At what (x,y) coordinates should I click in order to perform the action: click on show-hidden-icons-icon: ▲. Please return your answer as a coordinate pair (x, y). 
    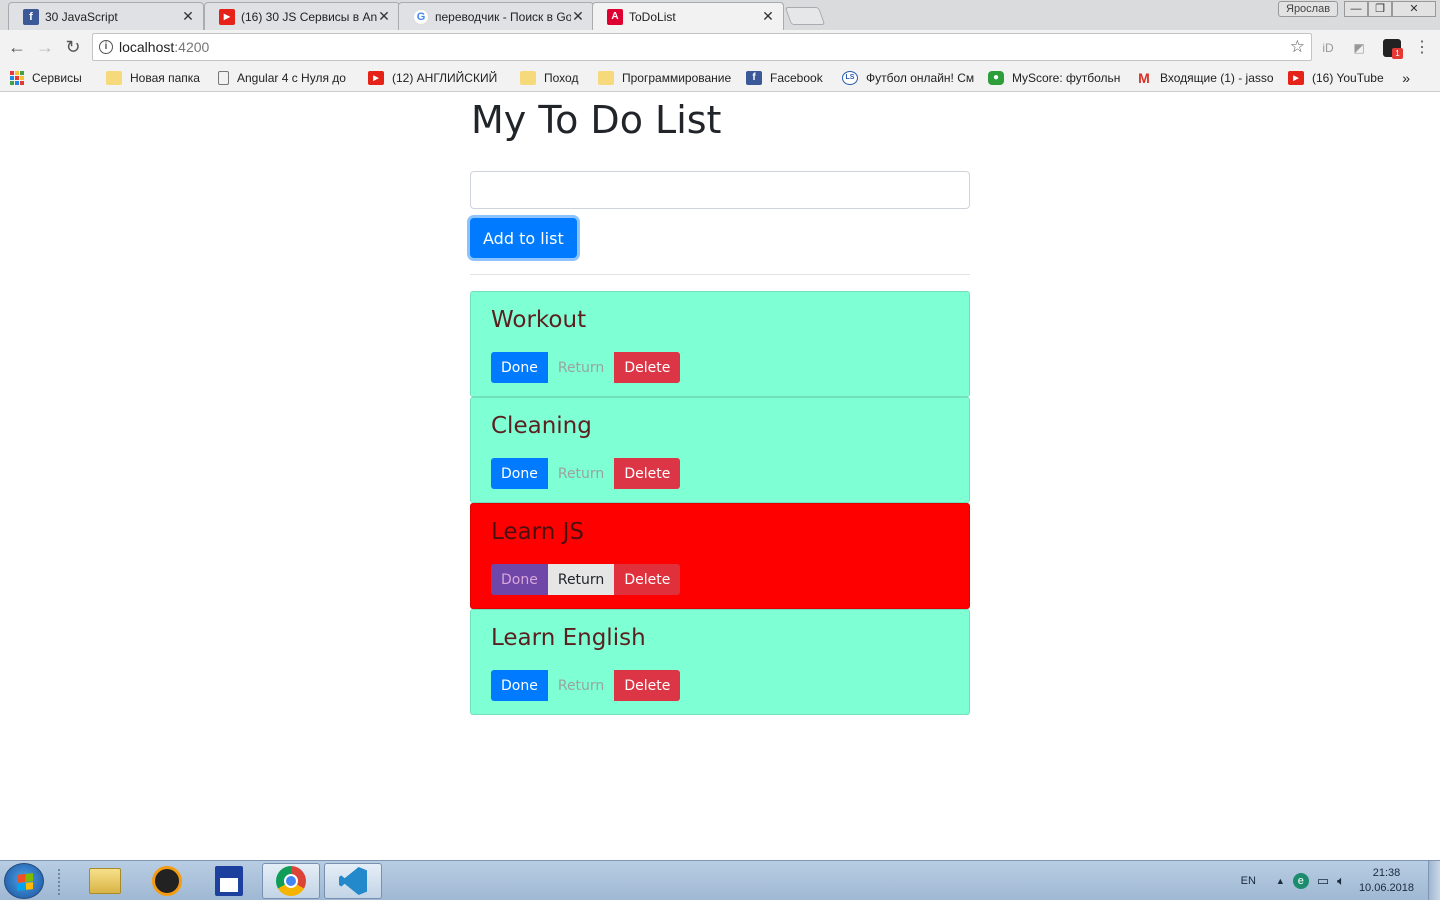
    Looking at the image, I should click on (1280, 881).